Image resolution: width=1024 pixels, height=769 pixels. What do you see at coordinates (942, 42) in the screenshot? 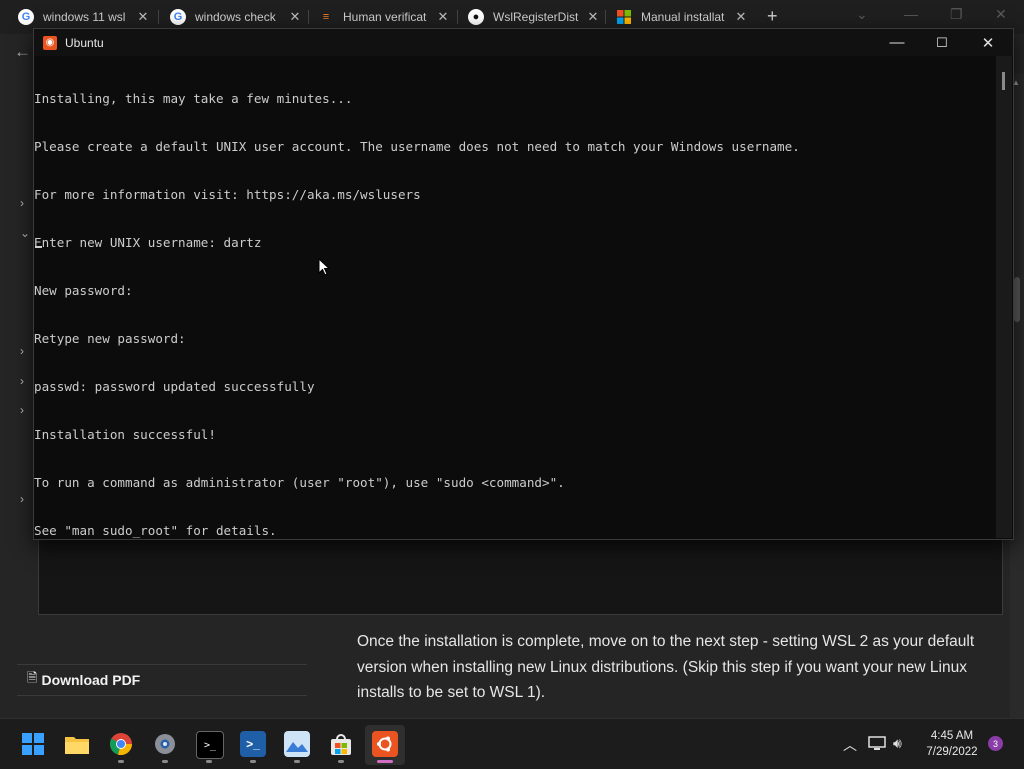
I see `maximize-icon: ☐` at bounding box center [942, 42].